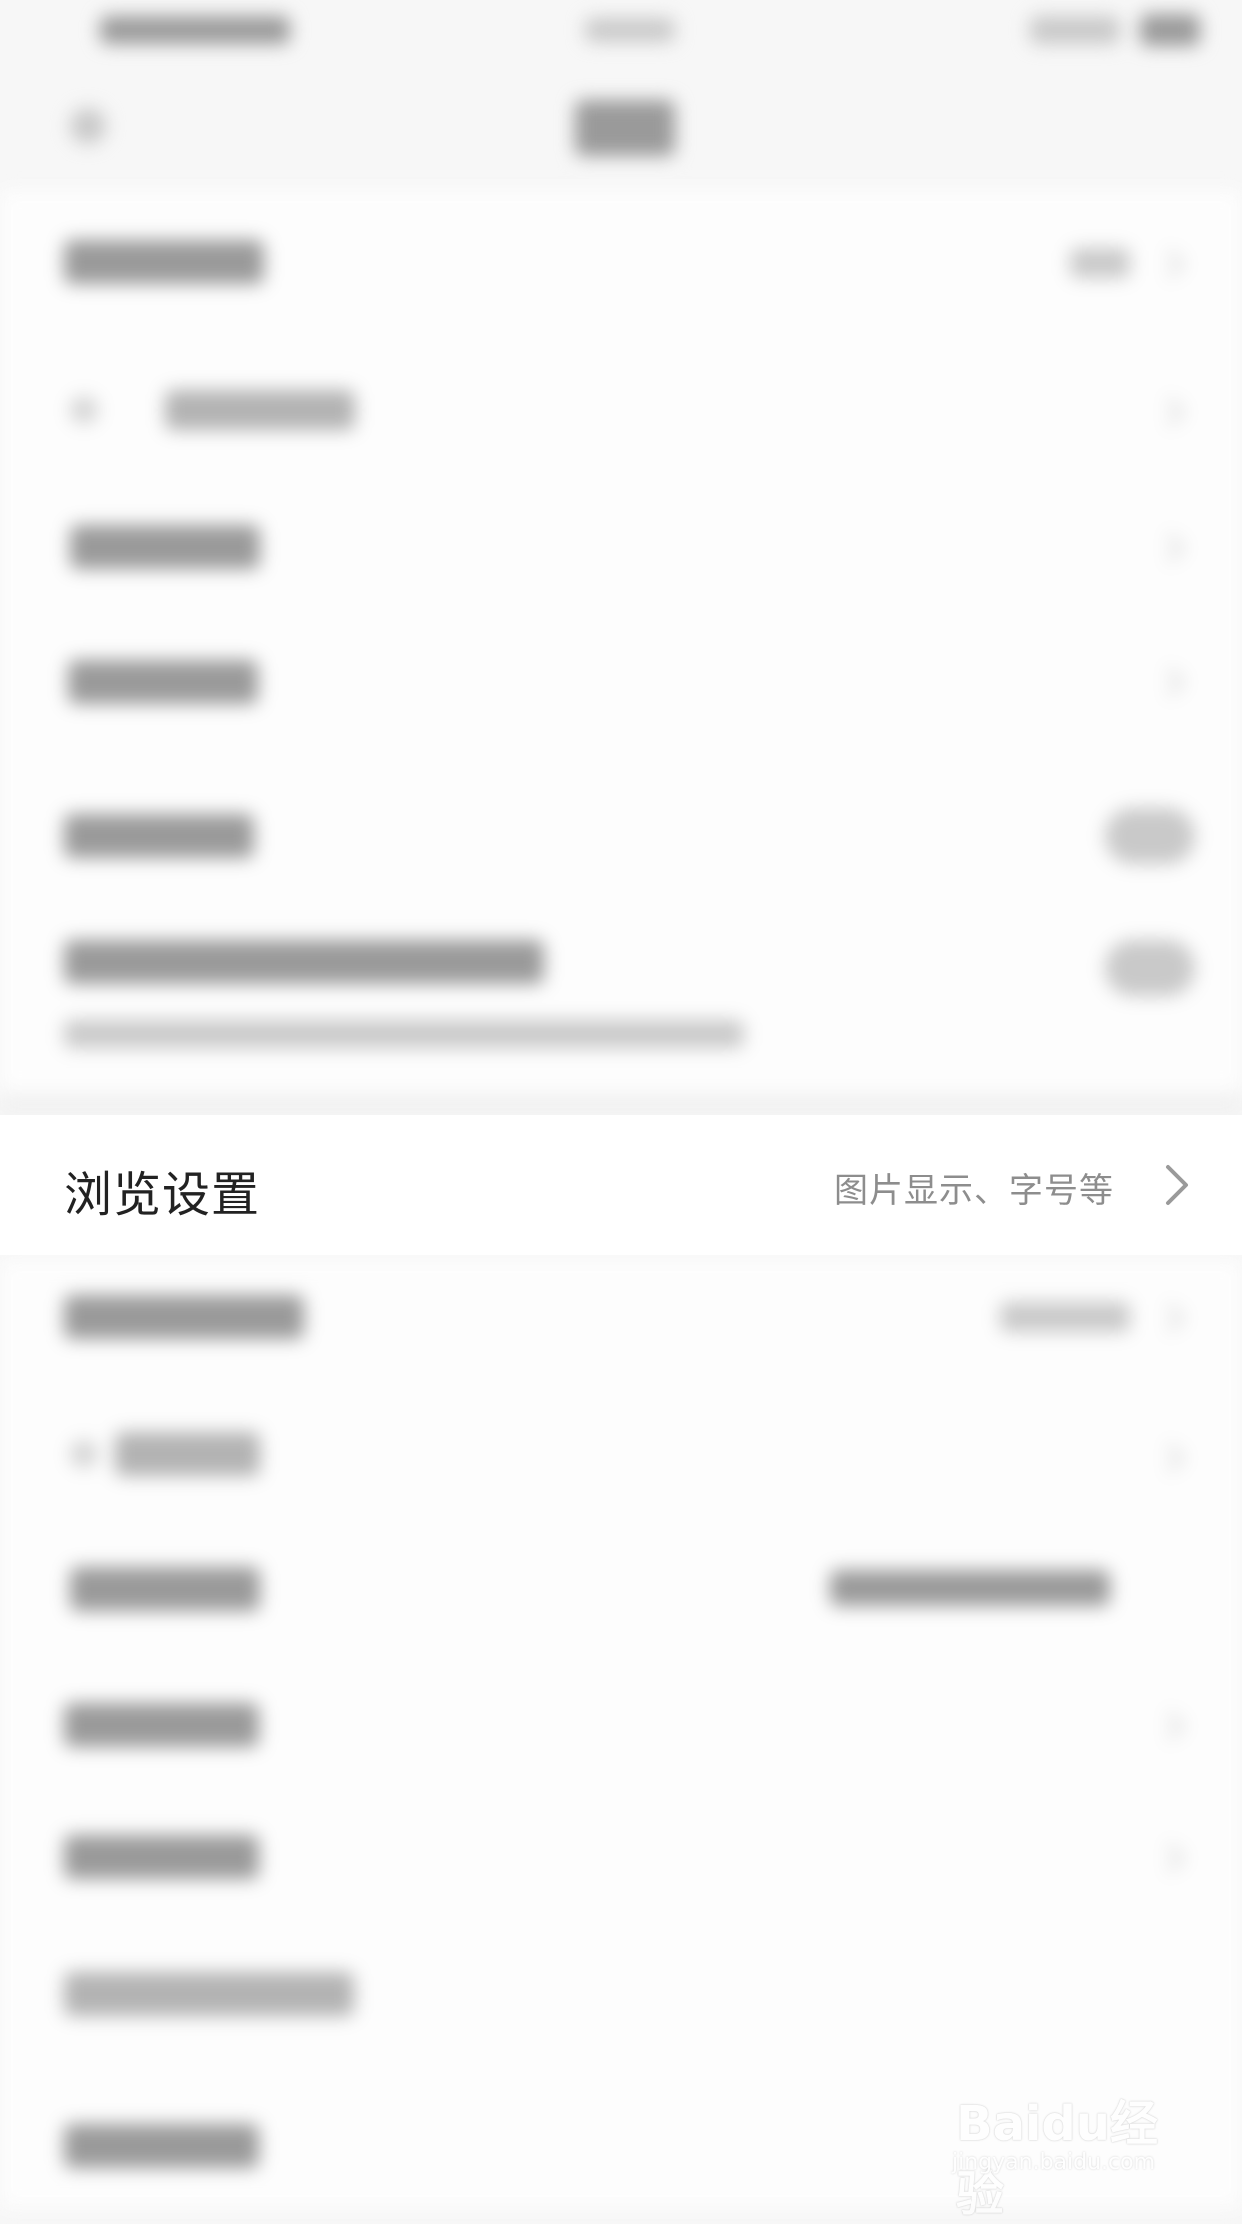 The width and height of the screenshot is (1242, 2224). What do you see at coordinates (163, 682) in the screenshot?
I see `row-4-title-blur` at bounding box center [163, 682].